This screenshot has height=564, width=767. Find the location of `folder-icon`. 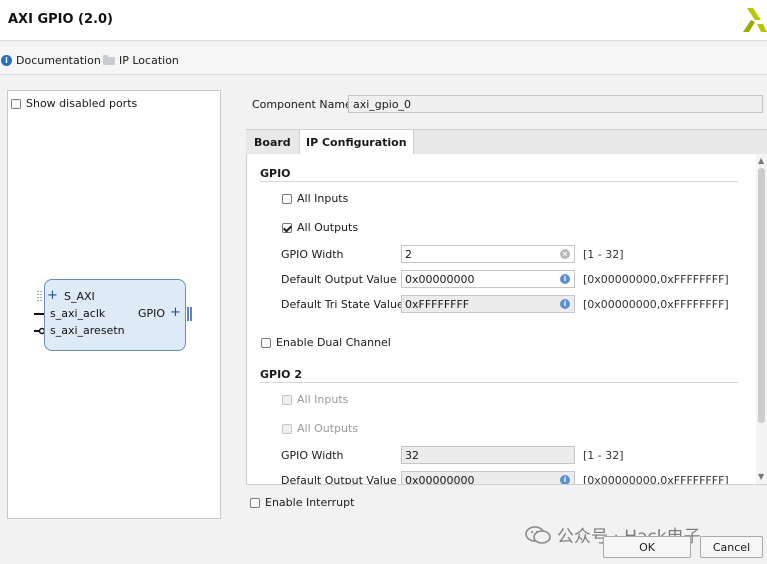

folder-icon is located at coordinates (109, 59).